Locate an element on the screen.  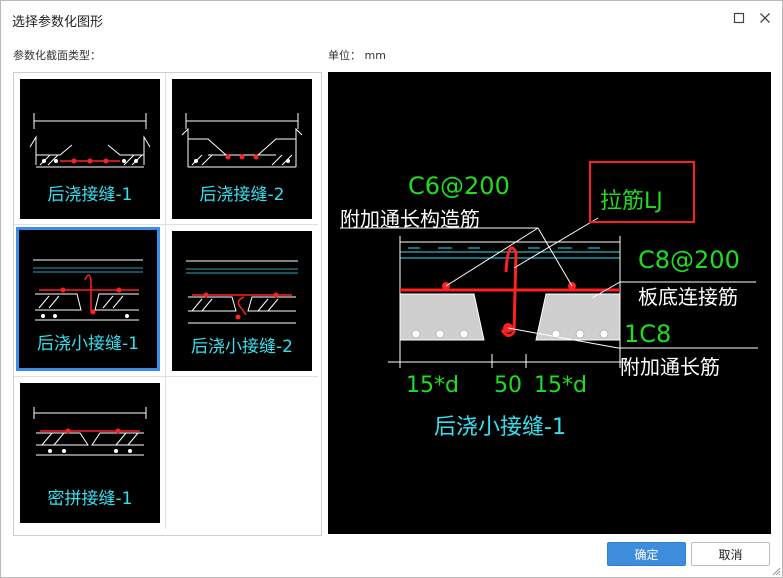
section-type-label: 参数化截面类型： is located at coordinates (57, 55).